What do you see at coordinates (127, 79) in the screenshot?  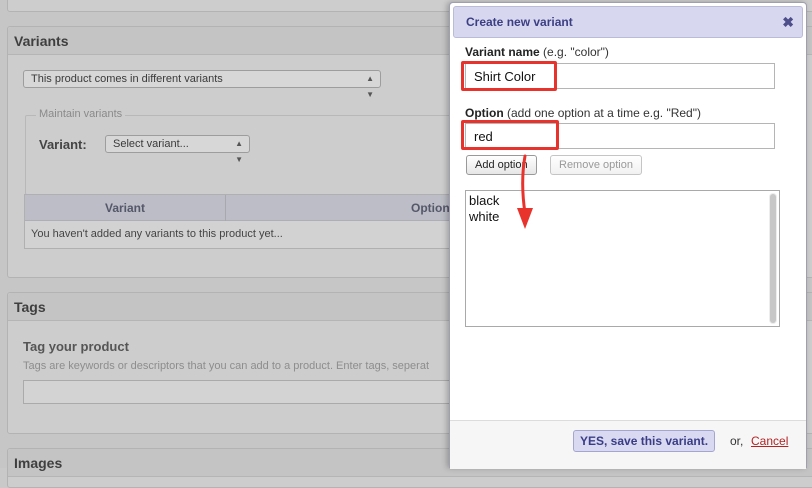 I see `variant-mode-select-value: This product comes in different variants` at bounding box center [127, 79].